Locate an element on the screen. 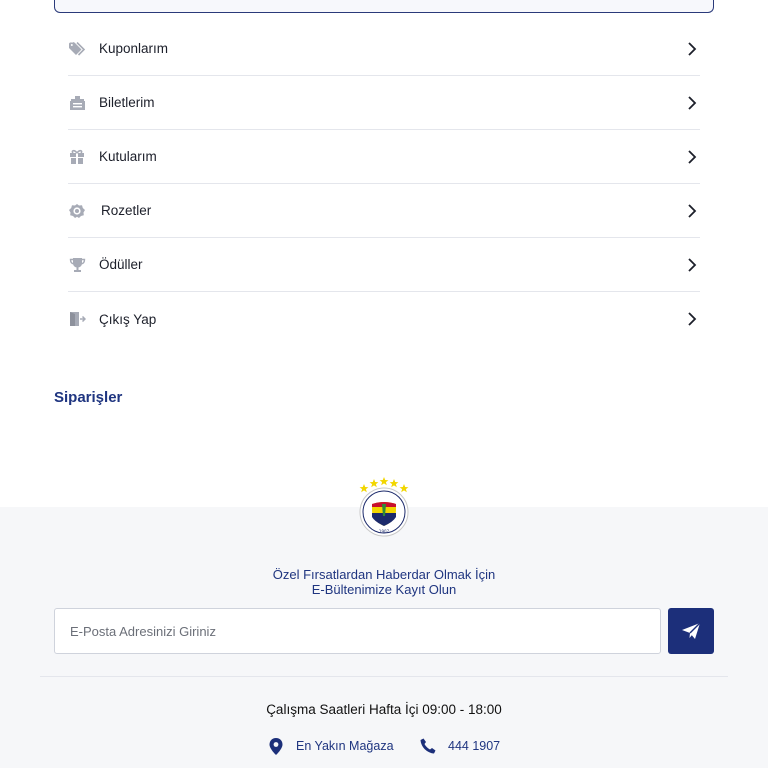  menu-item-coupons: Kuponlarım is located at coordinates (384, 49).